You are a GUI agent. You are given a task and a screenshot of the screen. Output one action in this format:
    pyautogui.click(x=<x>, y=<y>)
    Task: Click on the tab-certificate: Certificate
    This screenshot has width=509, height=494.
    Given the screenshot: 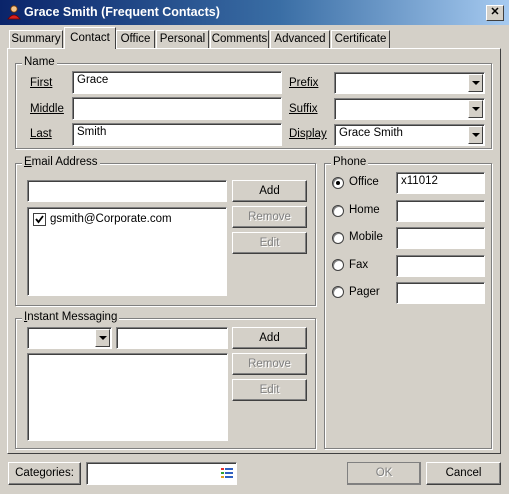 What is the action you would take?
    pyautogui.click(x=360, y=39)
    